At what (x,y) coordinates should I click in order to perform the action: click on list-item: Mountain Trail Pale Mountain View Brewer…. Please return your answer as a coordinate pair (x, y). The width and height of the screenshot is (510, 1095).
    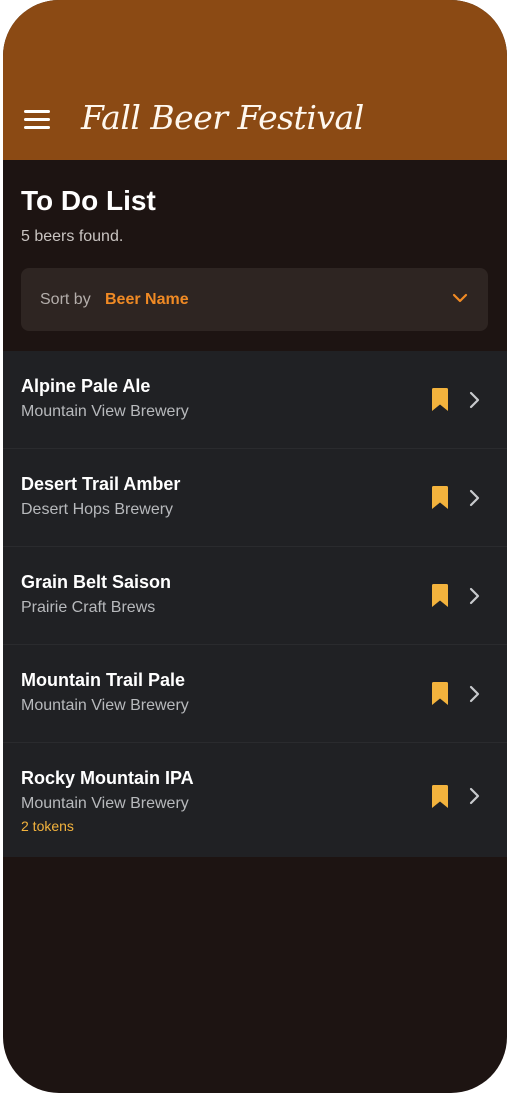
    Looking at the image, I should click on (255, 694).